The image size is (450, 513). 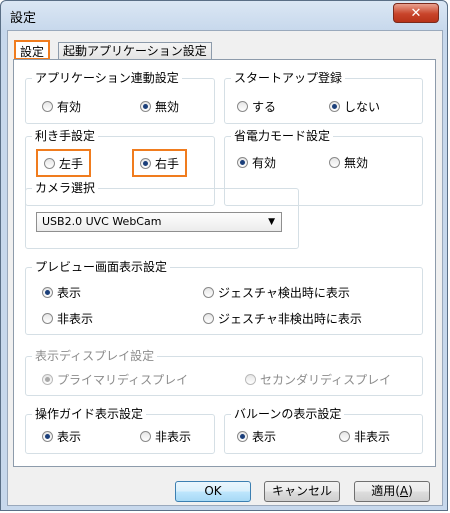 I want to click on group-label: スタートアップ登録, so click(x=288, y=78).